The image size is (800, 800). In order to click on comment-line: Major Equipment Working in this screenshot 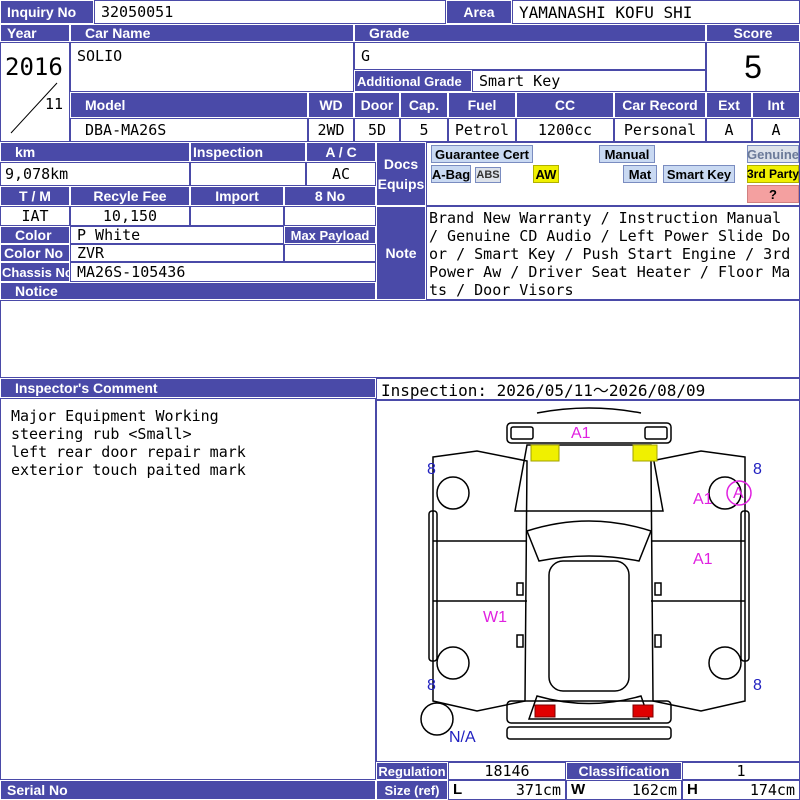, I will do `click(115, 416)`.